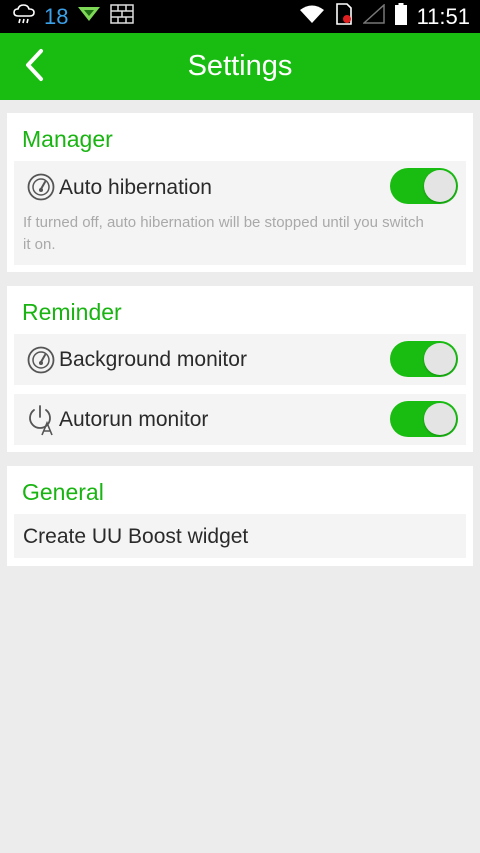 The image size is (480, 853). What do you see at coordinates (135, 187) in the screenshot?
I see `auto-hibernation-label: Auto hibernation` at bounding box center [135, 187].